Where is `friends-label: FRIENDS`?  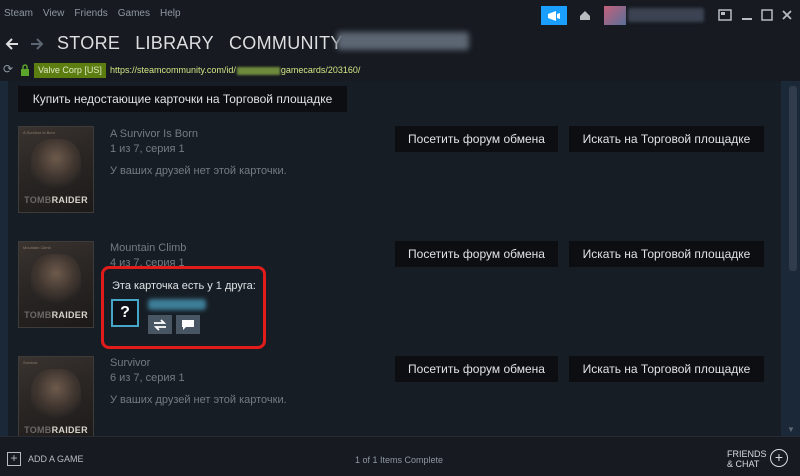 friends-label: FRIENDS is located at coordinates (747, 454).